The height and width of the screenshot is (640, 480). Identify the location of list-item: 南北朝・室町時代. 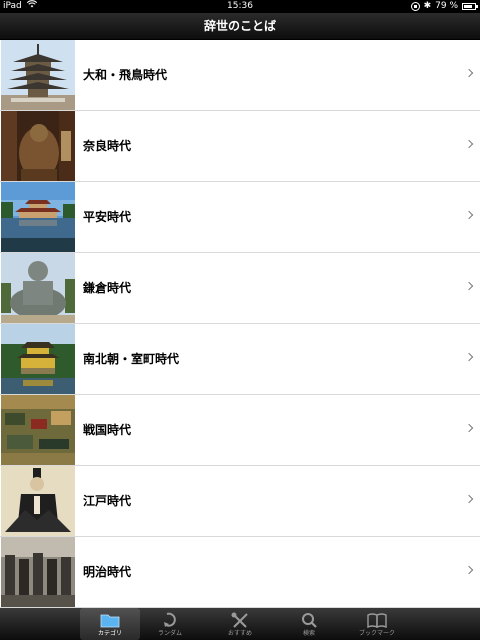
(240, 359).